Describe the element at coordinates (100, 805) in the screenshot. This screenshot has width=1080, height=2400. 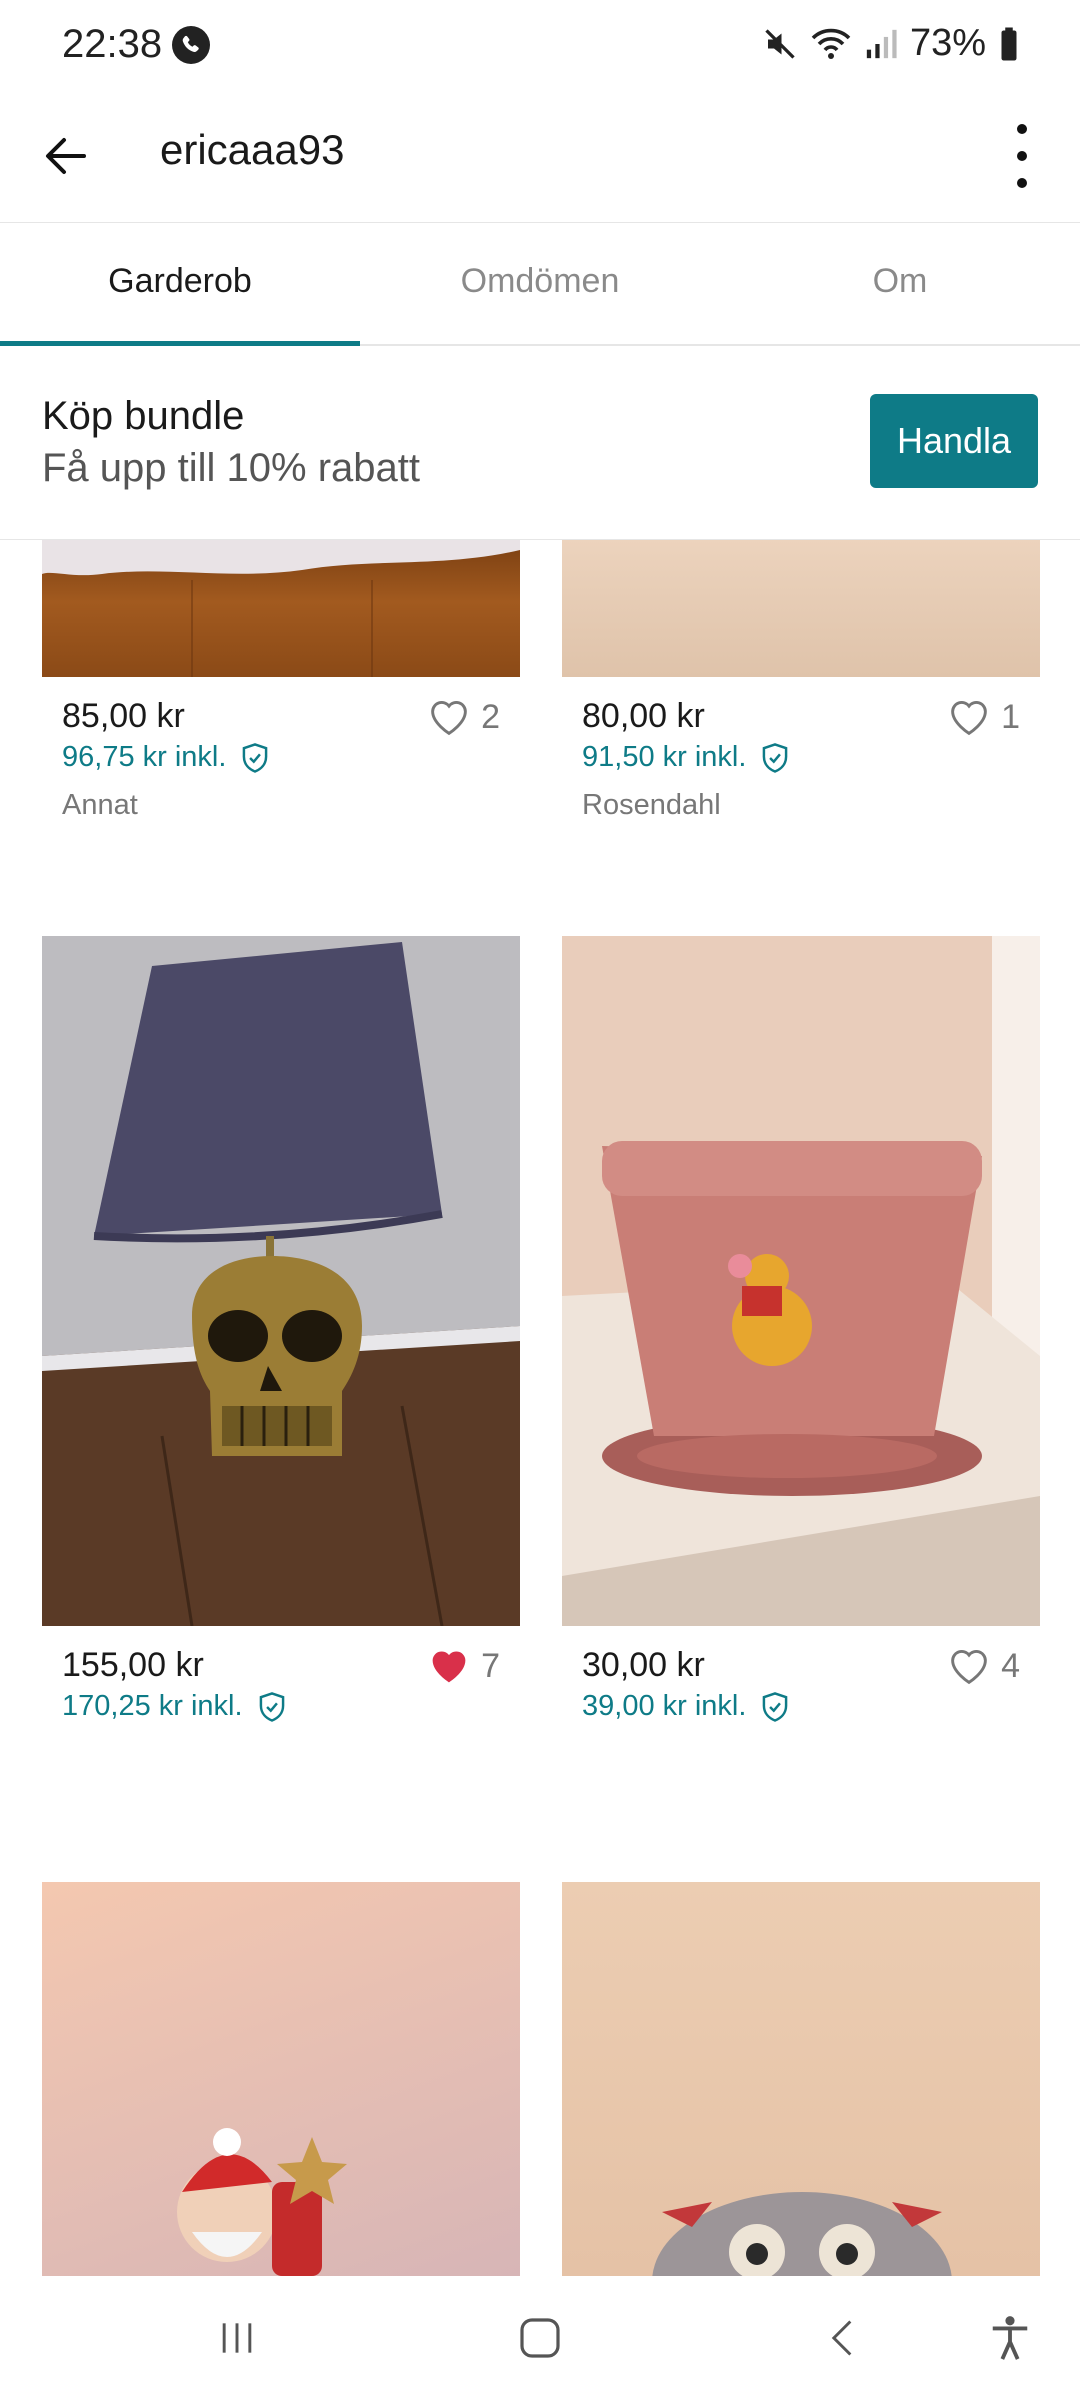
I see `product-brand: Annat` at that location.